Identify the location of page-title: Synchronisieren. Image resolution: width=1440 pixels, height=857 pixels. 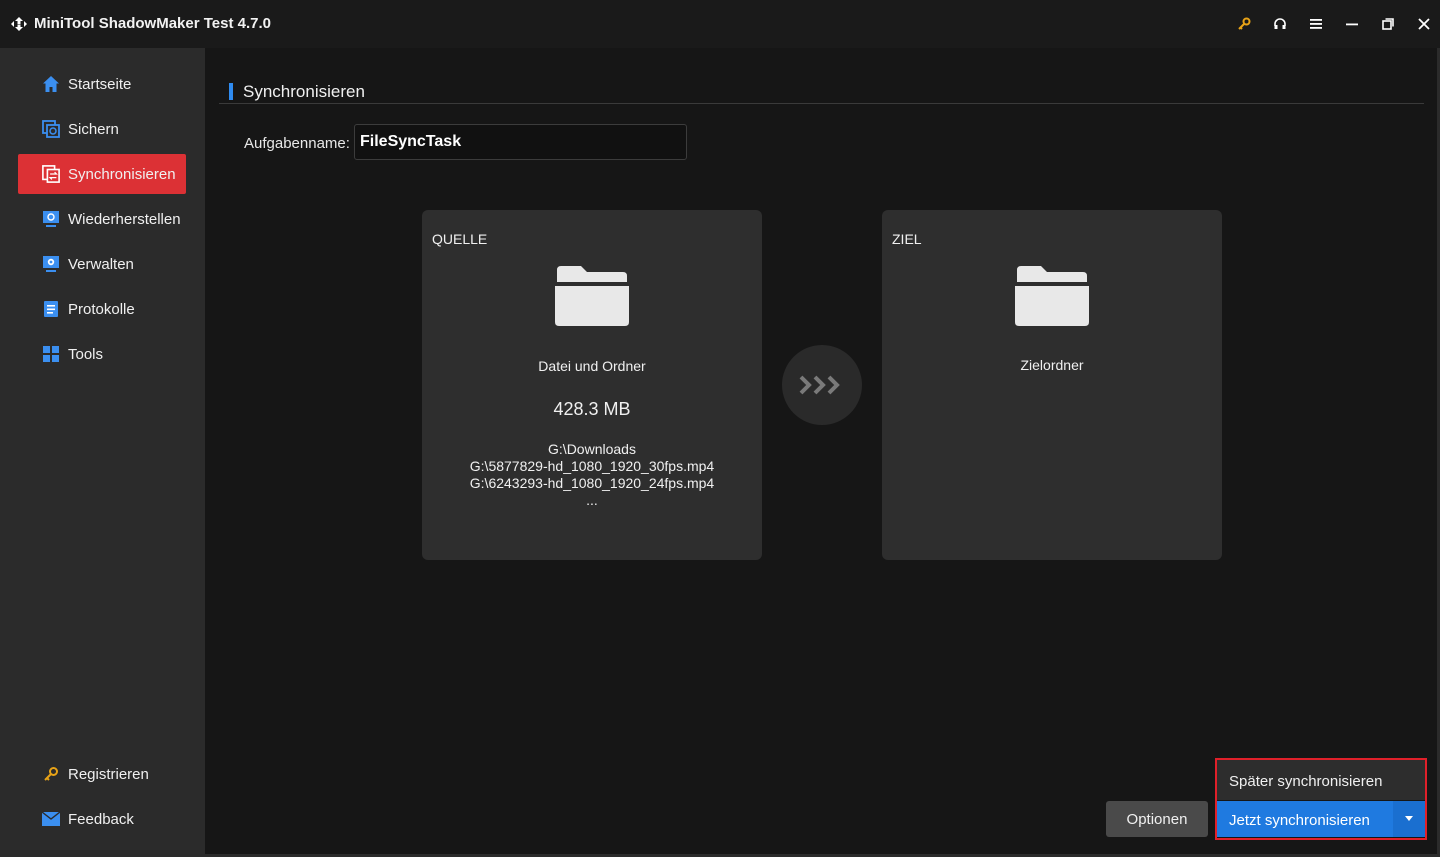
(304, 91).